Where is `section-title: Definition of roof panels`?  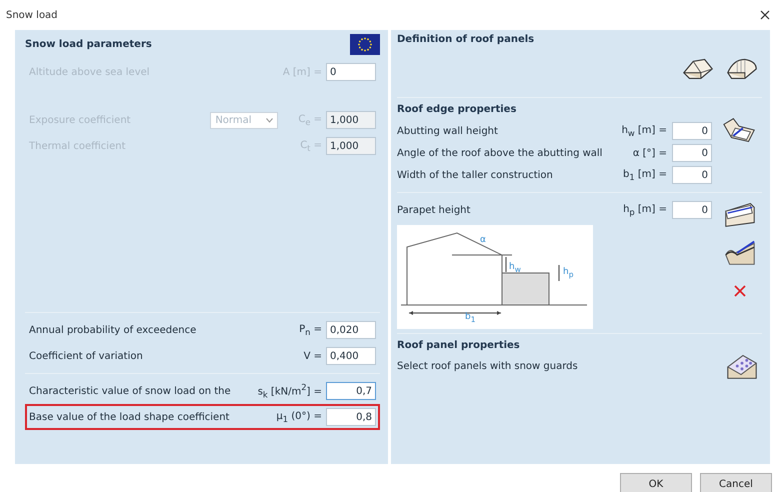 section-title: Definition of roof panels is located at coordinates (466, 39).